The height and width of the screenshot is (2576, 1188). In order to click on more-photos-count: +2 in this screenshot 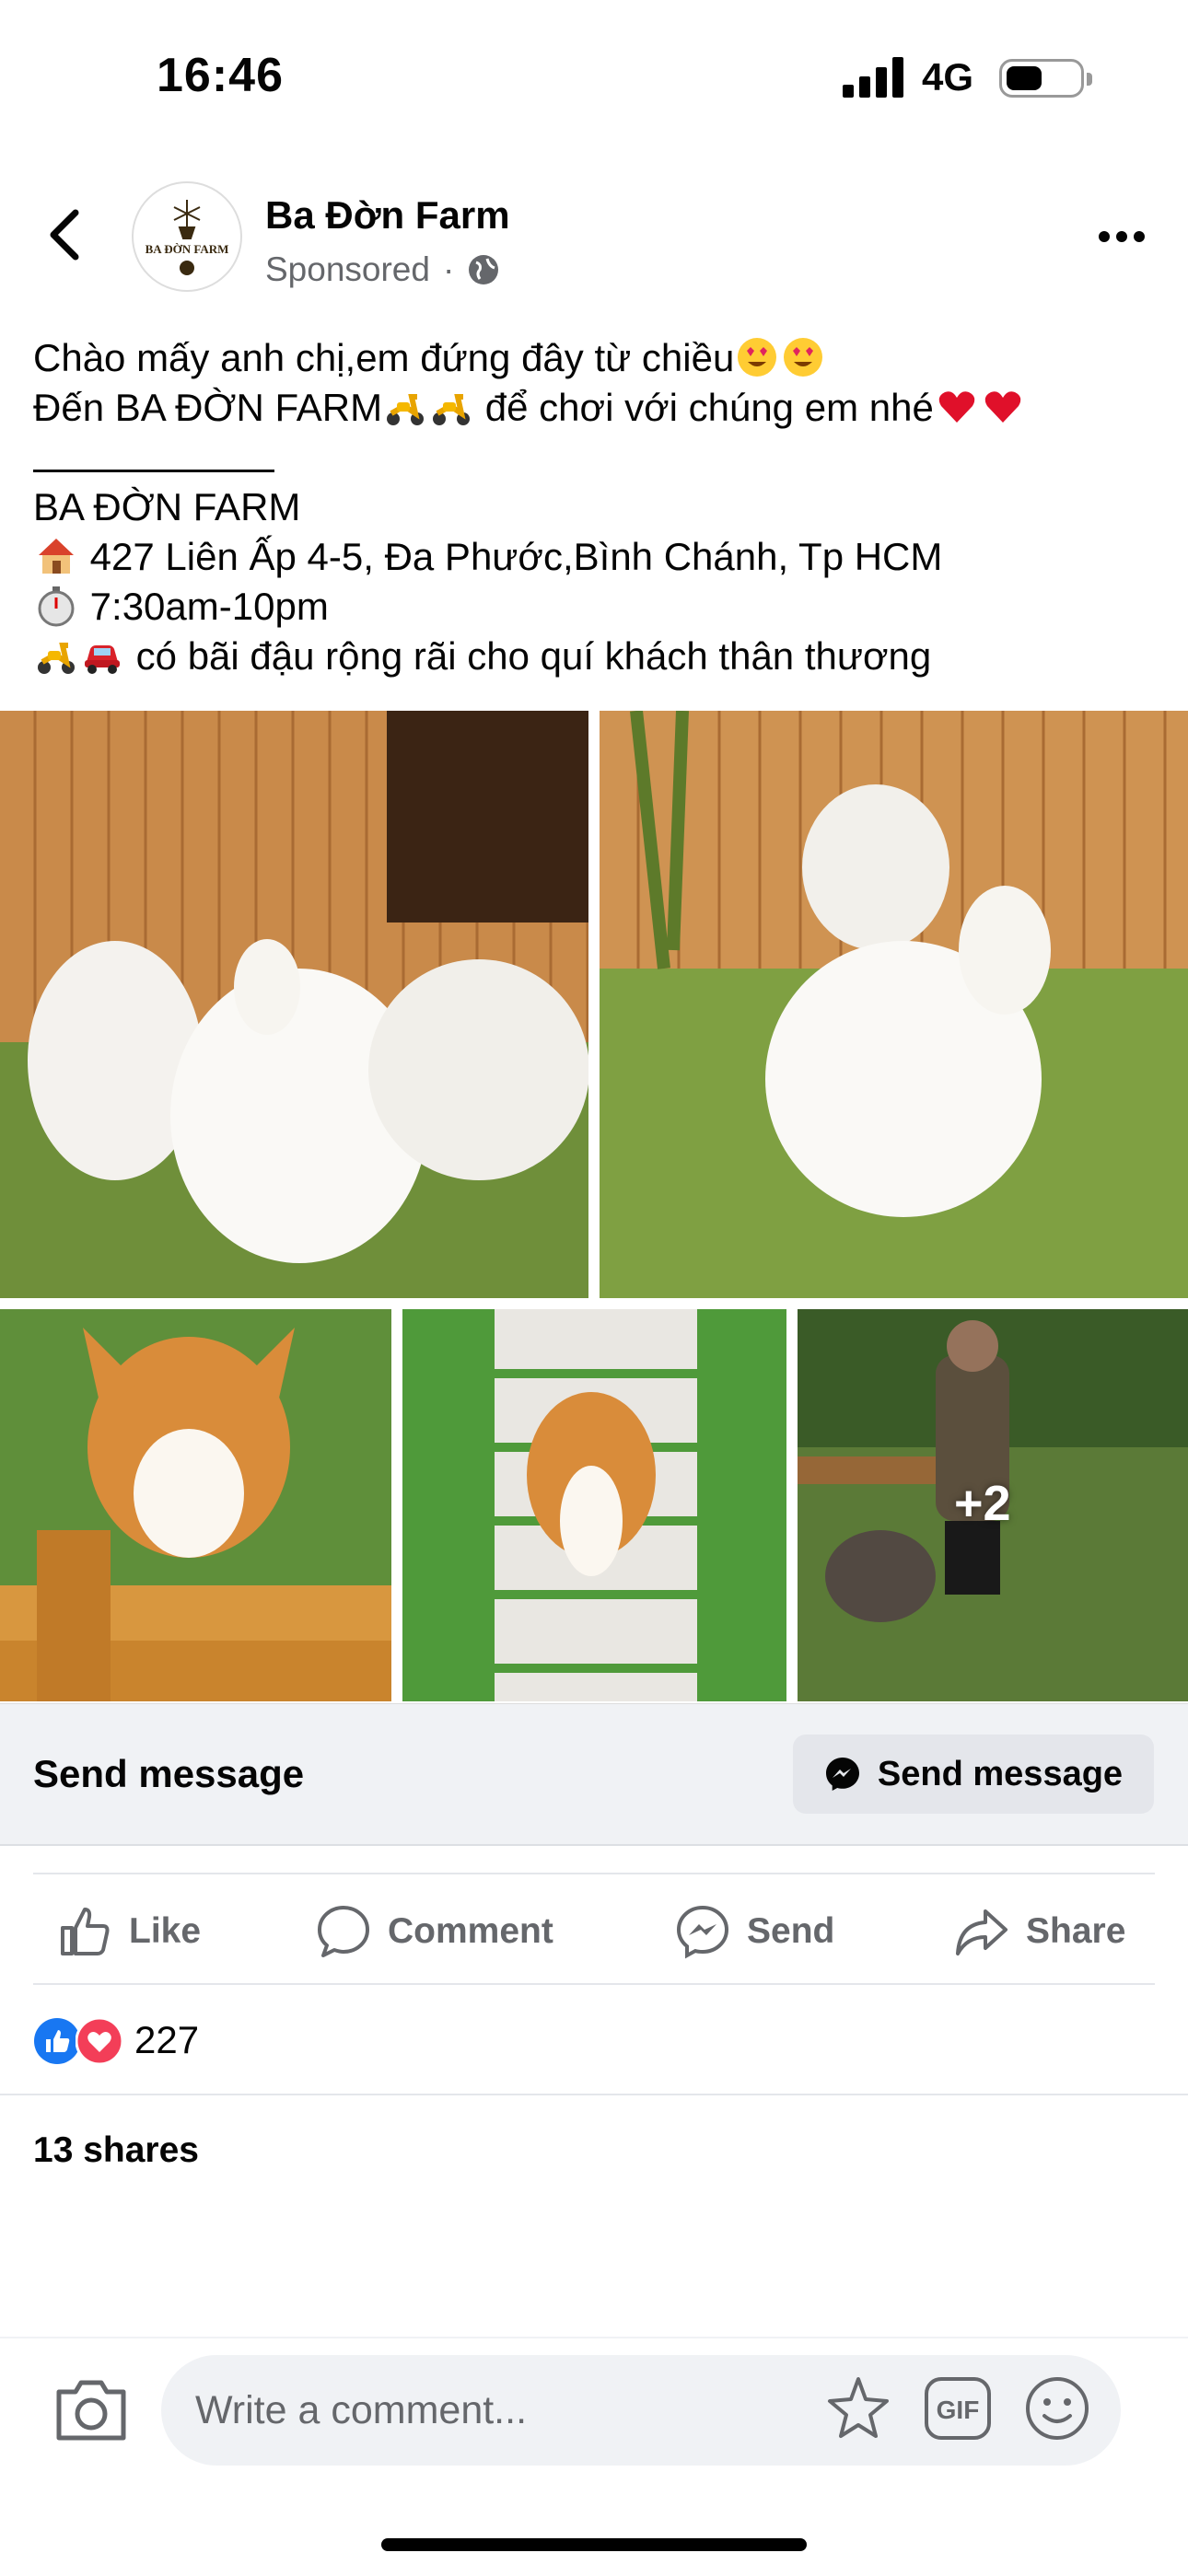, I will do `click(982, 1503)`.